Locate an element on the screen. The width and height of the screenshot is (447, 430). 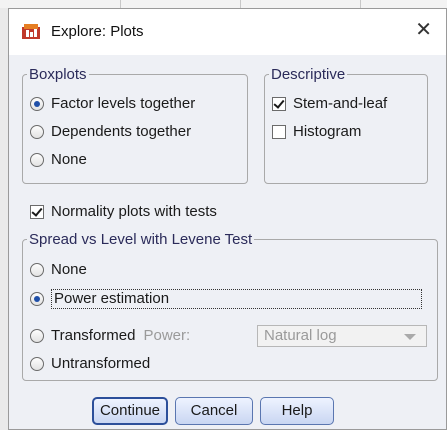
option-label: Dependents together is located at coordinates (121, 131).